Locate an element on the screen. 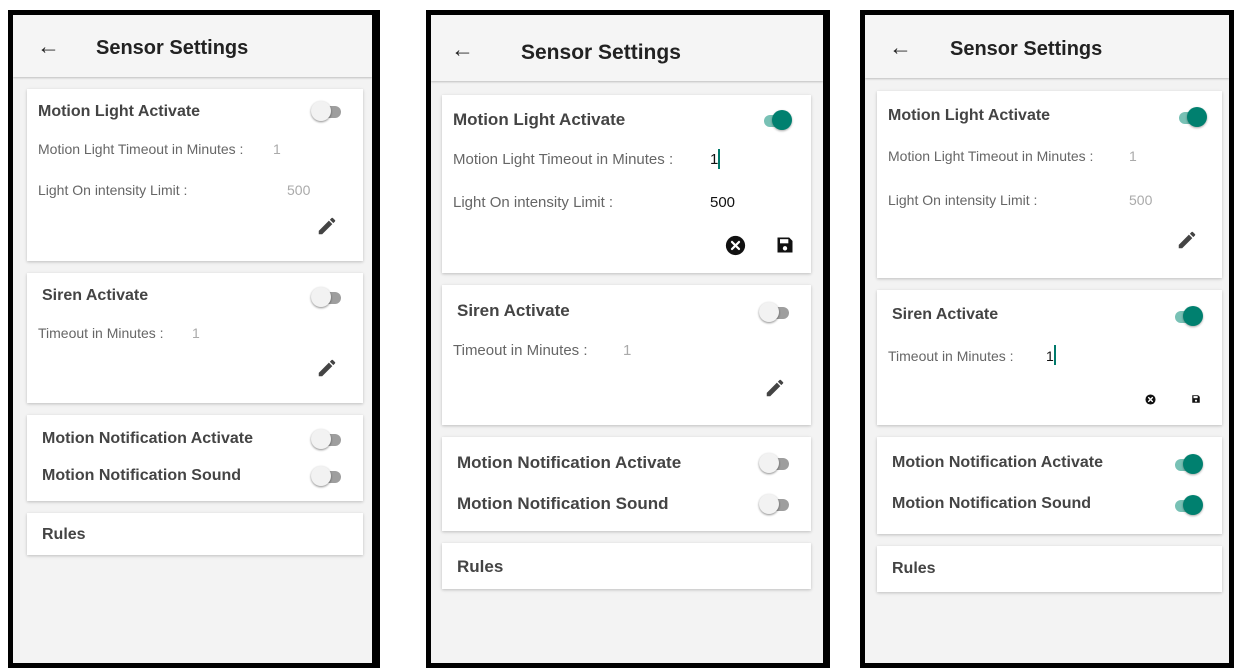 This screenshot has height=668, width=1235. light-intensity-input: 500 is located at coordinates (722, 202).